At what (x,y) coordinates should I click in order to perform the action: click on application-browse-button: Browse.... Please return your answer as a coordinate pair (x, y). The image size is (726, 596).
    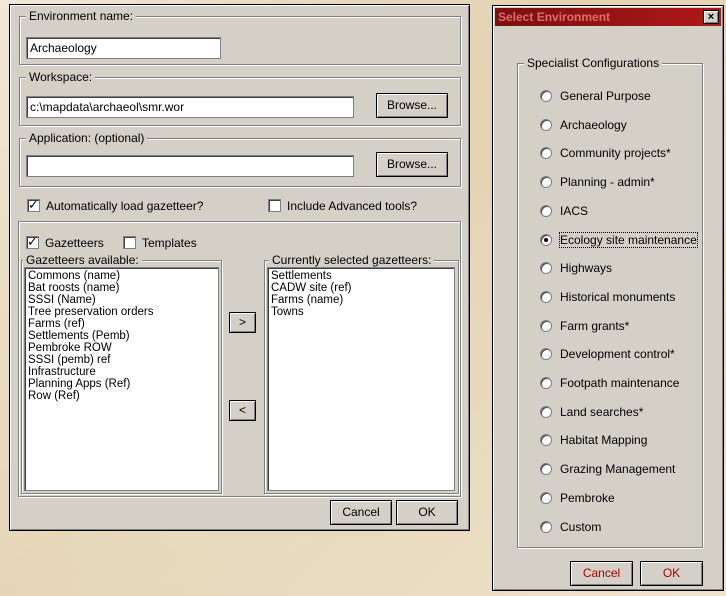
    Looking at the image, I should click on (412, 164).